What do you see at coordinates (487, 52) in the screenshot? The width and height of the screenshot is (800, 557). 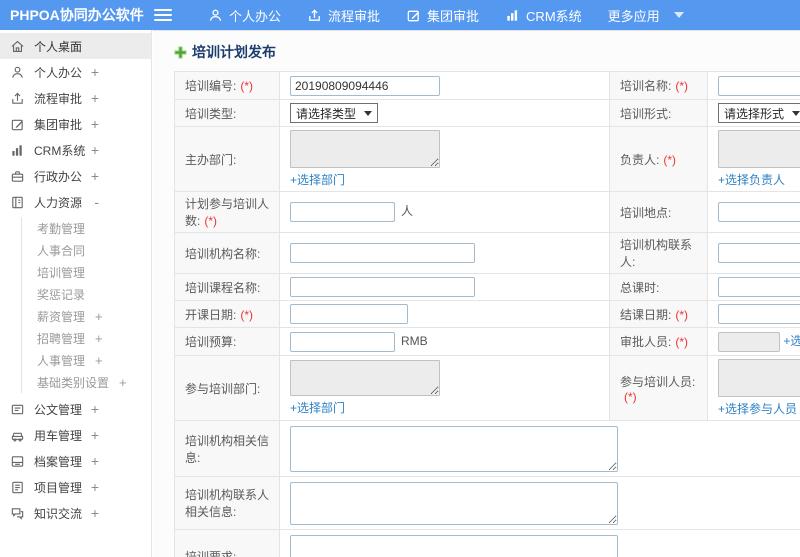 I see `page-title: 培训计划发布` at bounding box center [487, 52].